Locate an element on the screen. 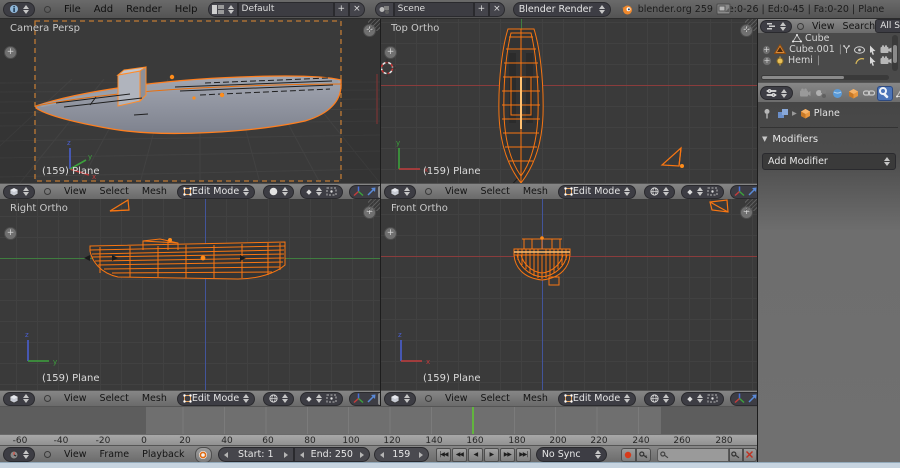 The height and width of the screenshot is (468, 900). add-scene-button: + is located at coordinates (481, 9).